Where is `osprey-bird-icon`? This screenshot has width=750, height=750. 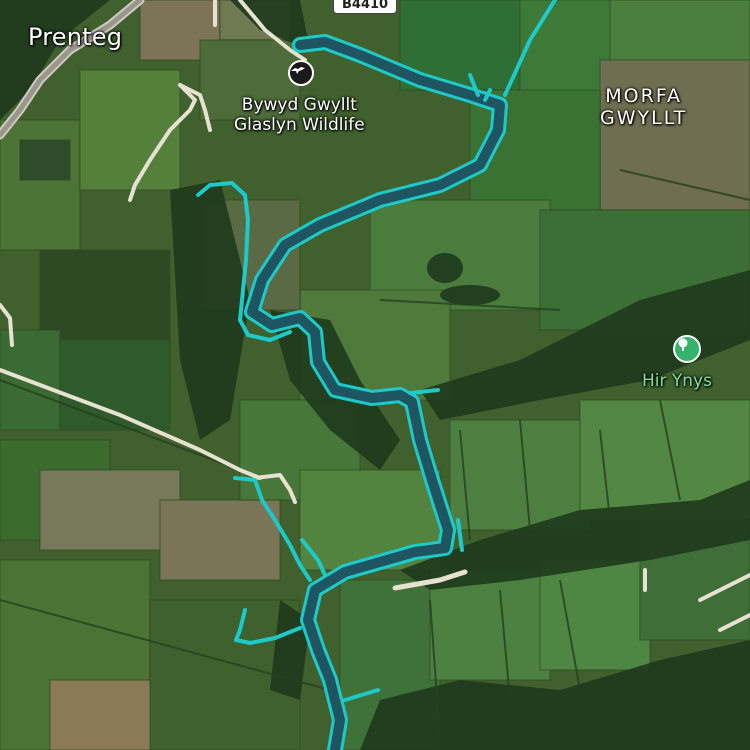 osprey-bird-icon is located at coordinates (301, 73).